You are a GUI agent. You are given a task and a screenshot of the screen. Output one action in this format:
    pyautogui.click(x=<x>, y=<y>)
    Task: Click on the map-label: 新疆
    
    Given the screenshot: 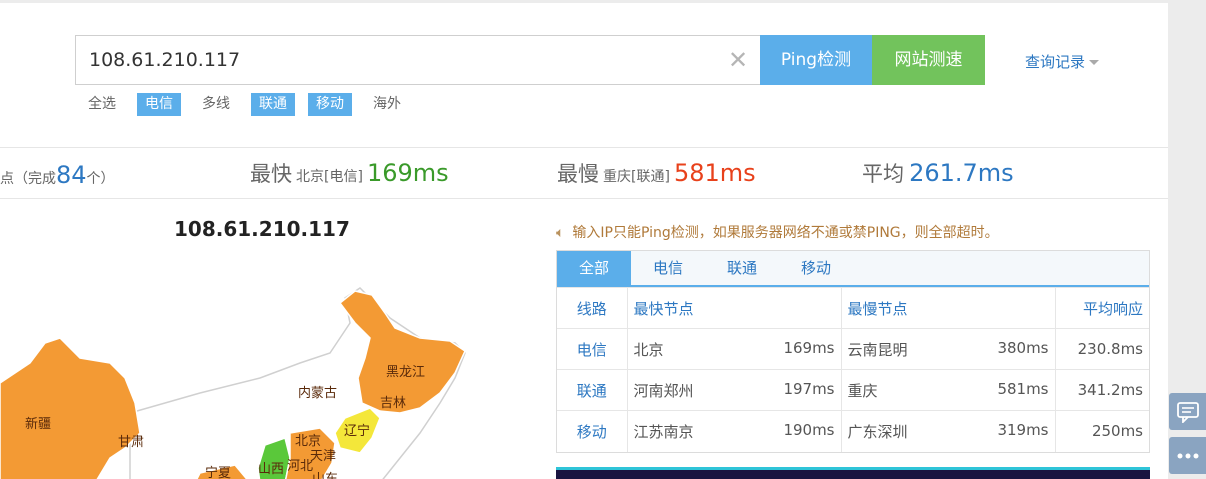 What is the action you would take?
    pyautogui.click(x=38, y=424)
    